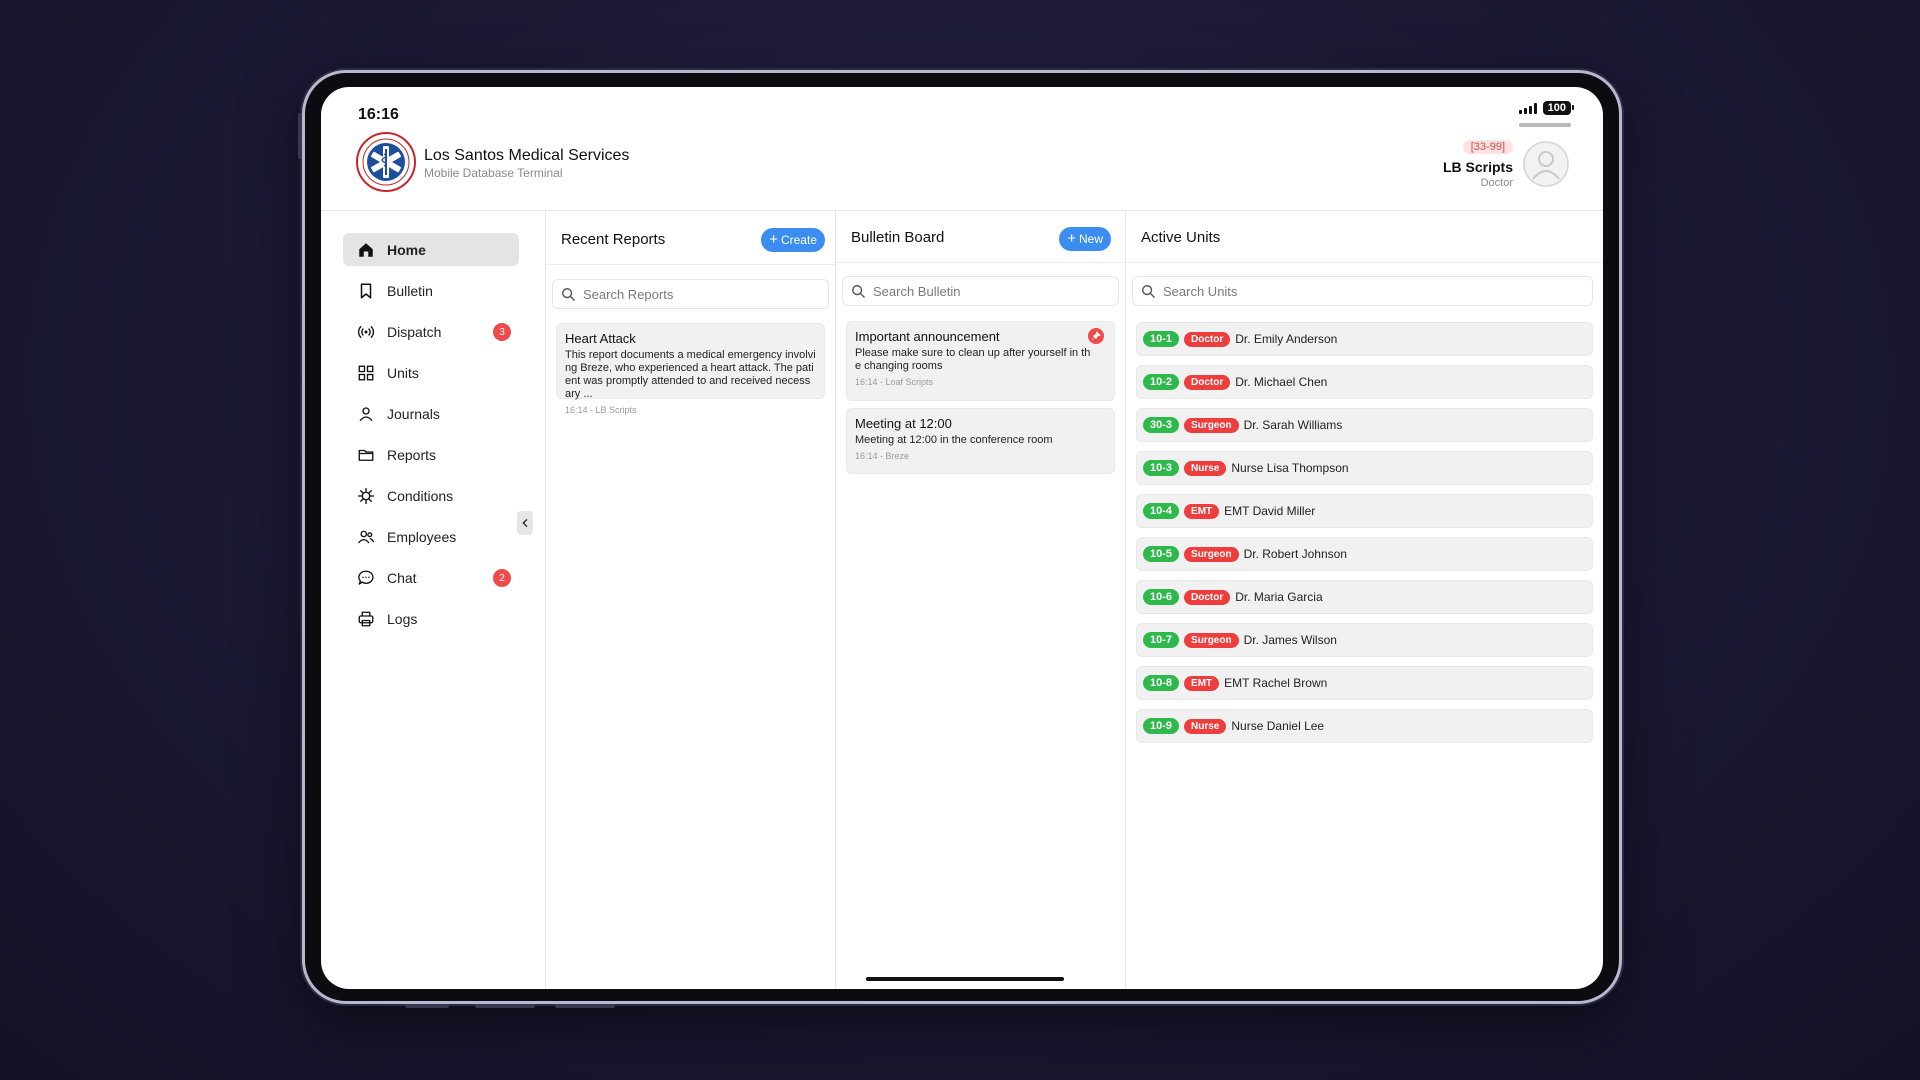  Describe the element at coordinates (1558, 108) in the screenshot. I see `battery-icon: 100` at that location.